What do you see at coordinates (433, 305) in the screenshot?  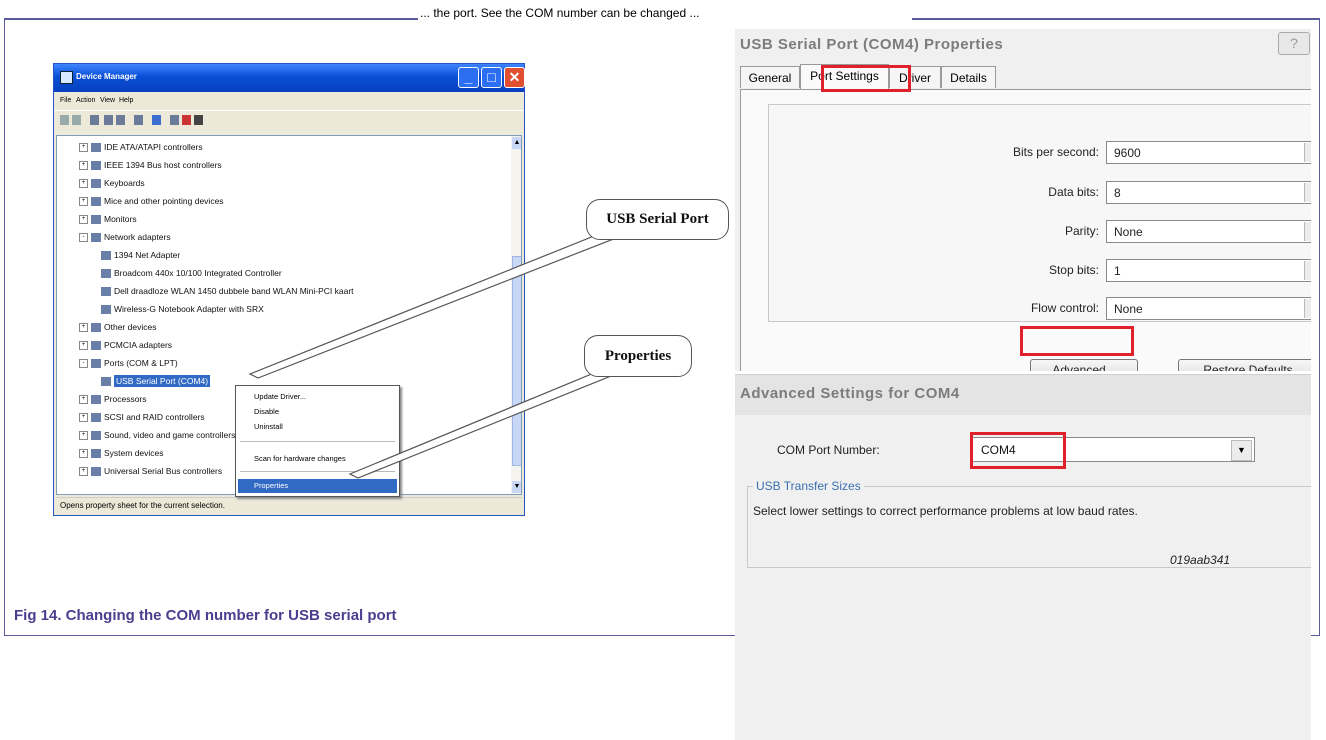 I see `usb-callout-pointer` at bounding box center [433, 305].